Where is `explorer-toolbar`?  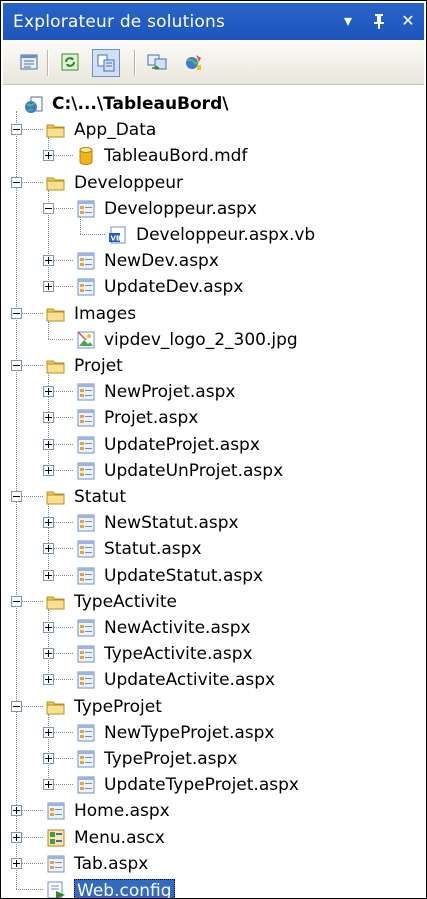 explorer-toolbar is located at coordinates (213, 63).